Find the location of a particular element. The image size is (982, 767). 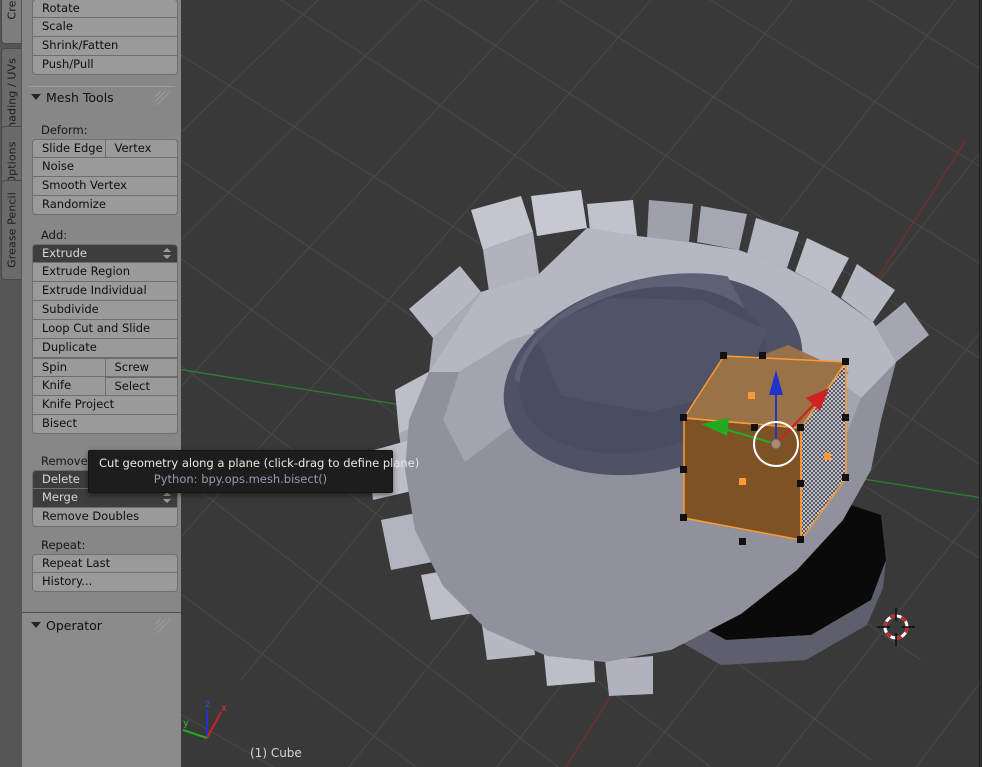

tab-create-label: Create is located at coordinates (11, 10).